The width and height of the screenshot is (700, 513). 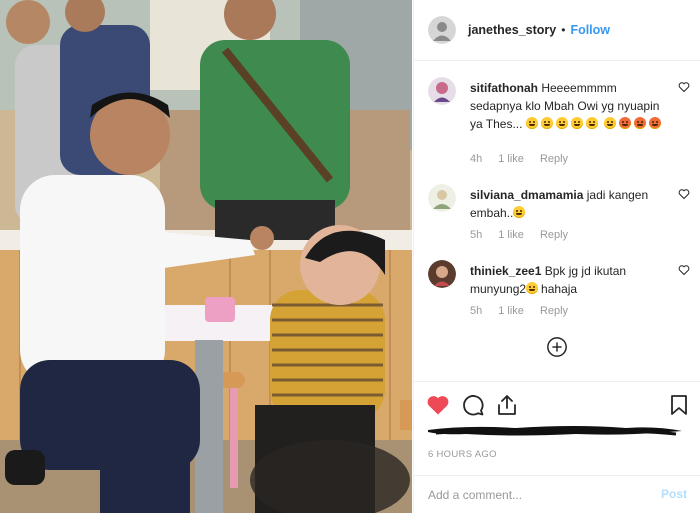 What do you see at coordinates (679, 405) in the screenshot?
I see `bookmark-icon` at bounding box center [679, 405].